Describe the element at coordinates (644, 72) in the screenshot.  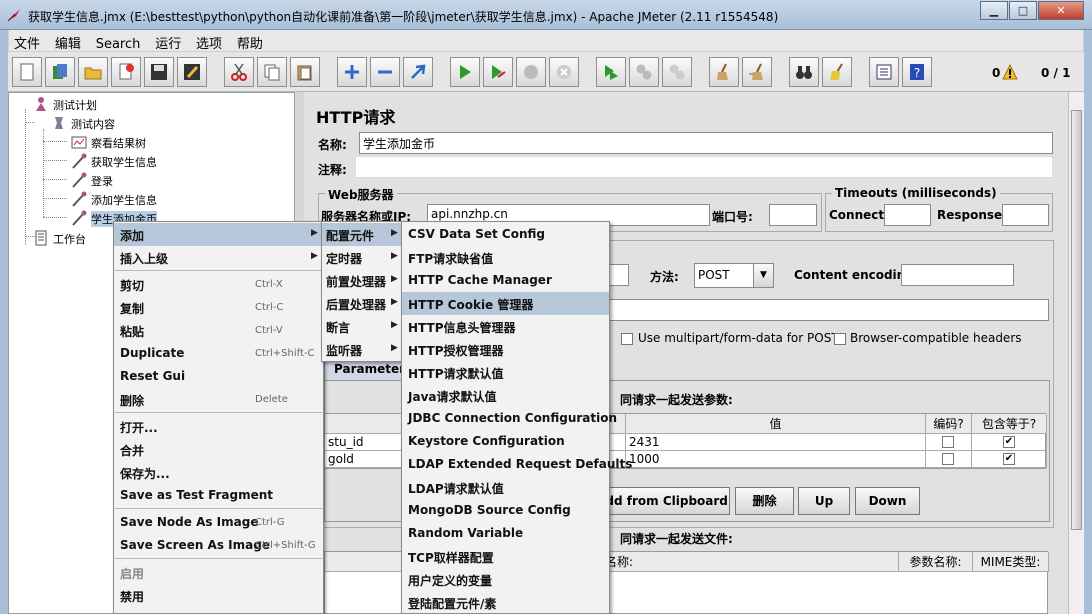
I see `remote-stop-button` at that location.